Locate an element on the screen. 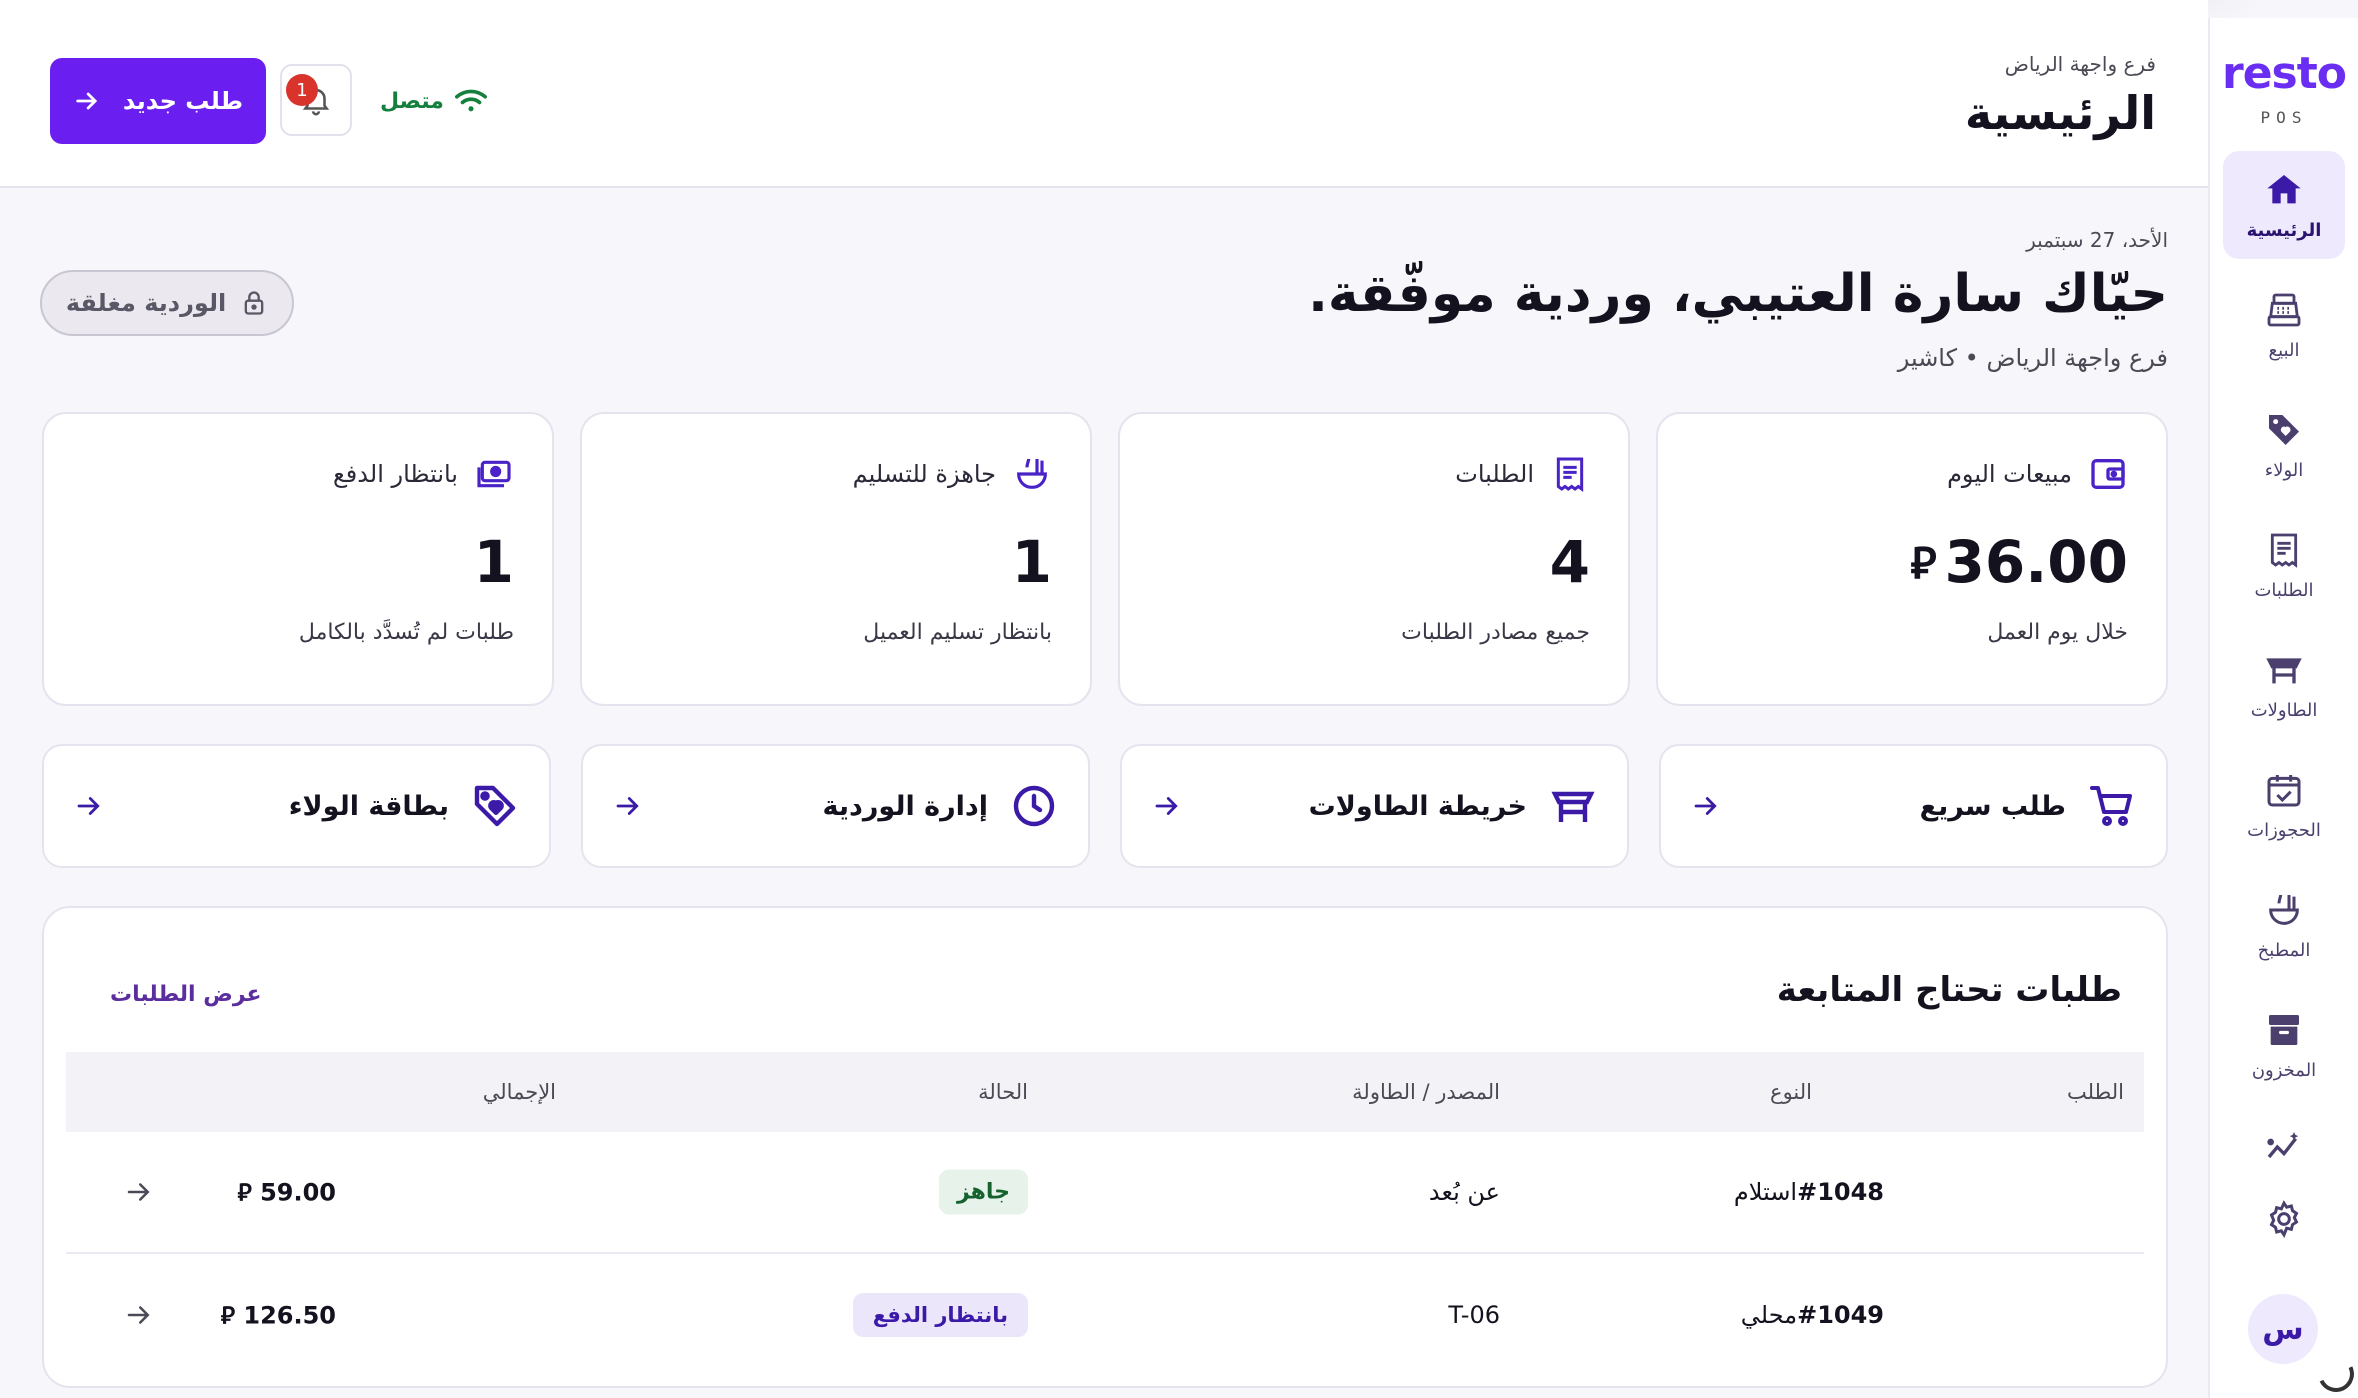 The height and width of the screenshot is (1398, 2358). quick-action-shift-management: إدارة الوردية is located at coordinates (835, 806).